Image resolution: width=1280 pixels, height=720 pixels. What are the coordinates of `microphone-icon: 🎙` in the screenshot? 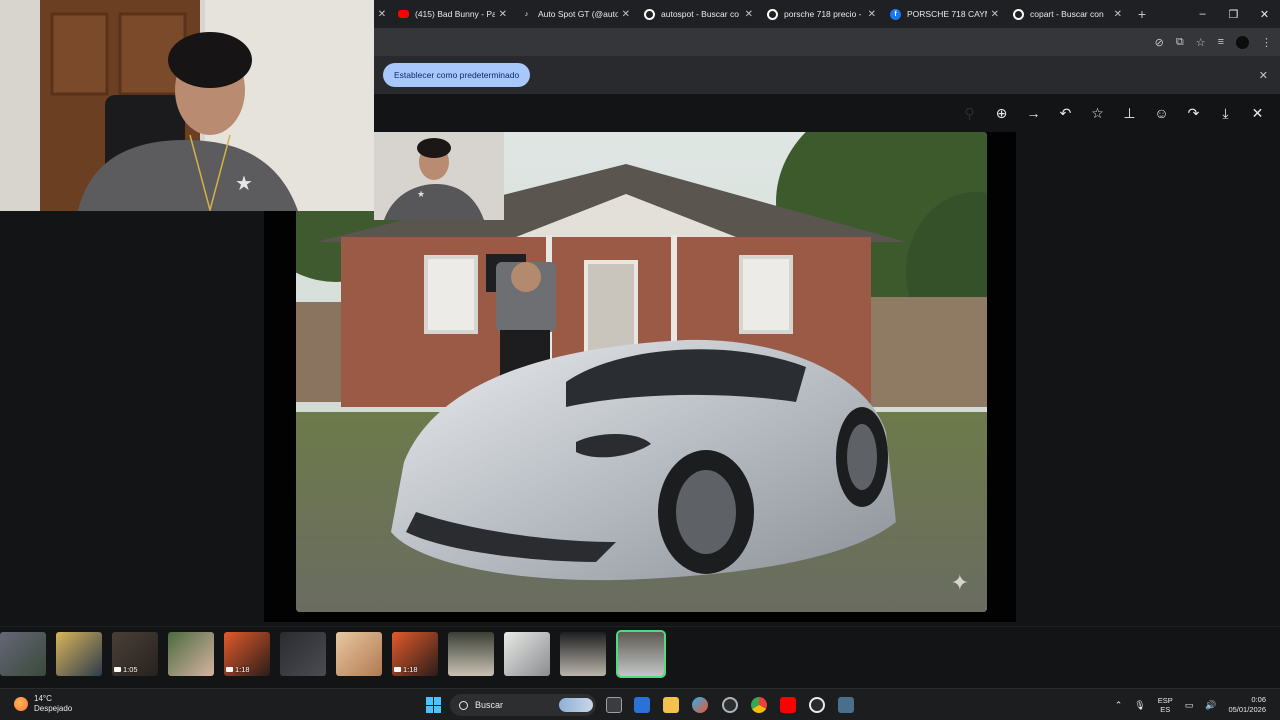 It's located at (1139, 705).